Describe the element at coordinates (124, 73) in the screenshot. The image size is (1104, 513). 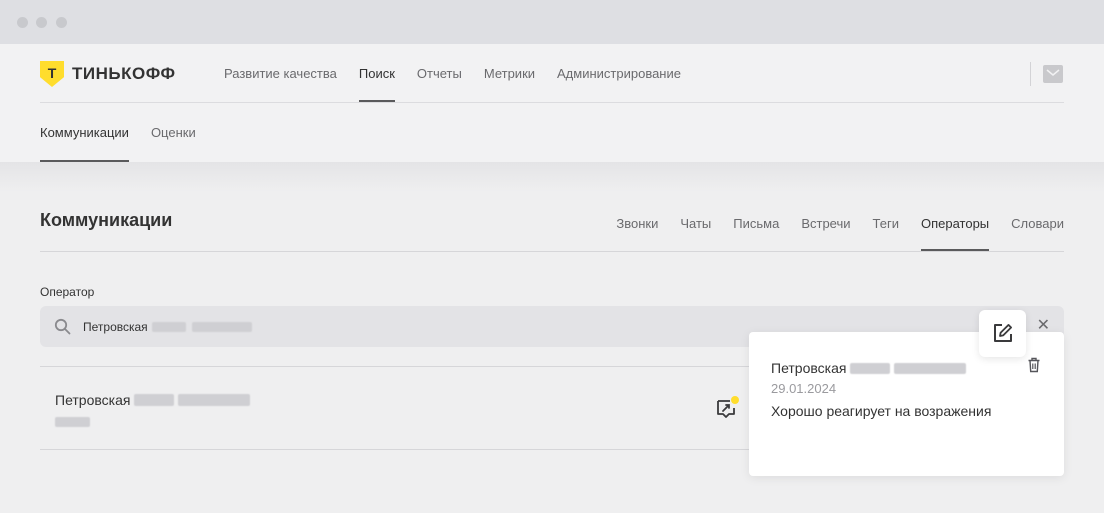
I see `brand-name: ТИНЬКОФФ` at that location.